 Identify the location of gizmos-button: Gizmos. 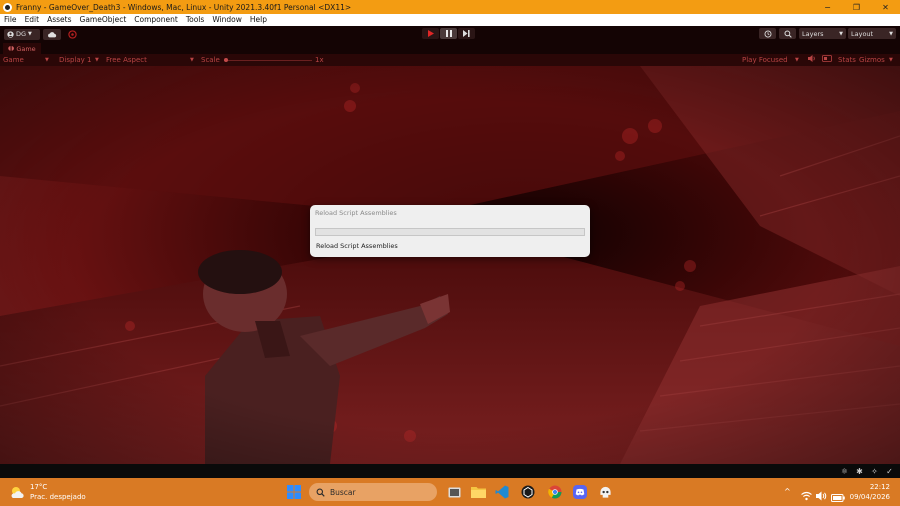
(872, 60).